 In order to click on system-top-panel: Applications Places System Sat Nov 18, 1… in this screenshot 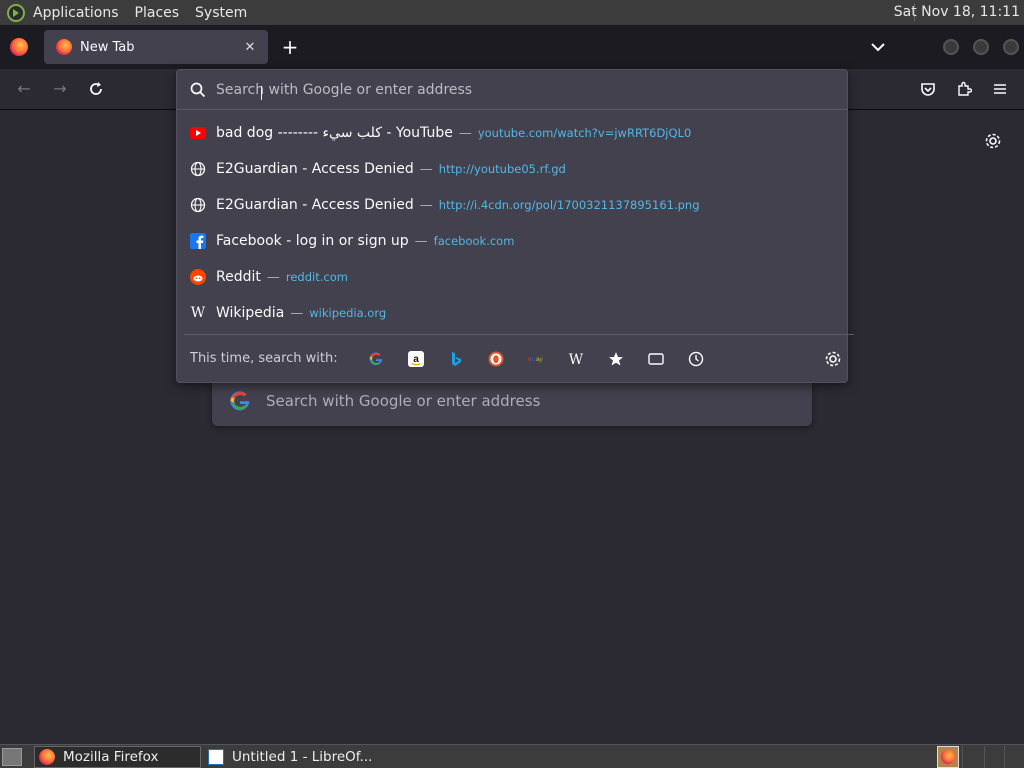, I will do `click(512, 12)`.